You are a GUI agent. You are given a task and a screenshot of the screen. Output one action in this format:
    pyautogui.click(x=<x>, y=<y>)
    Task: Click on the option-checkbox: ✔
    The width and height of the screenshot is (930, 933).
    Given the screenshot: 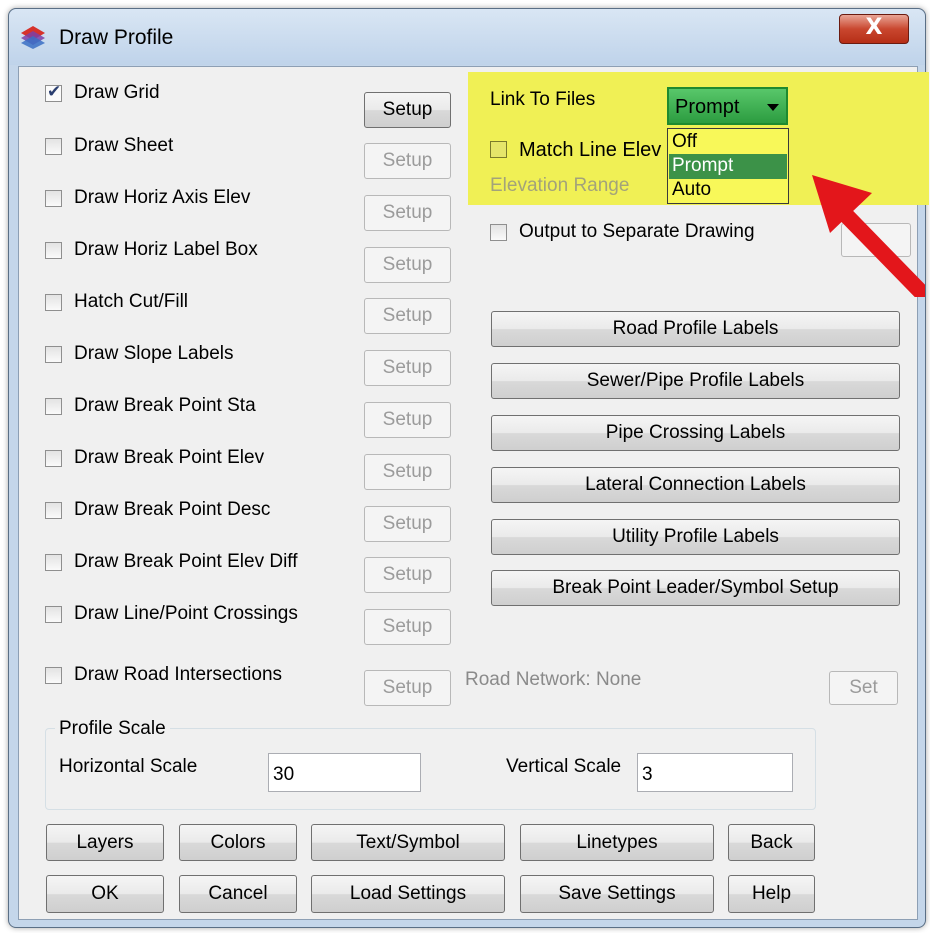 What is the action you would take?
    pyautogui.click(x=53, y=92)
    